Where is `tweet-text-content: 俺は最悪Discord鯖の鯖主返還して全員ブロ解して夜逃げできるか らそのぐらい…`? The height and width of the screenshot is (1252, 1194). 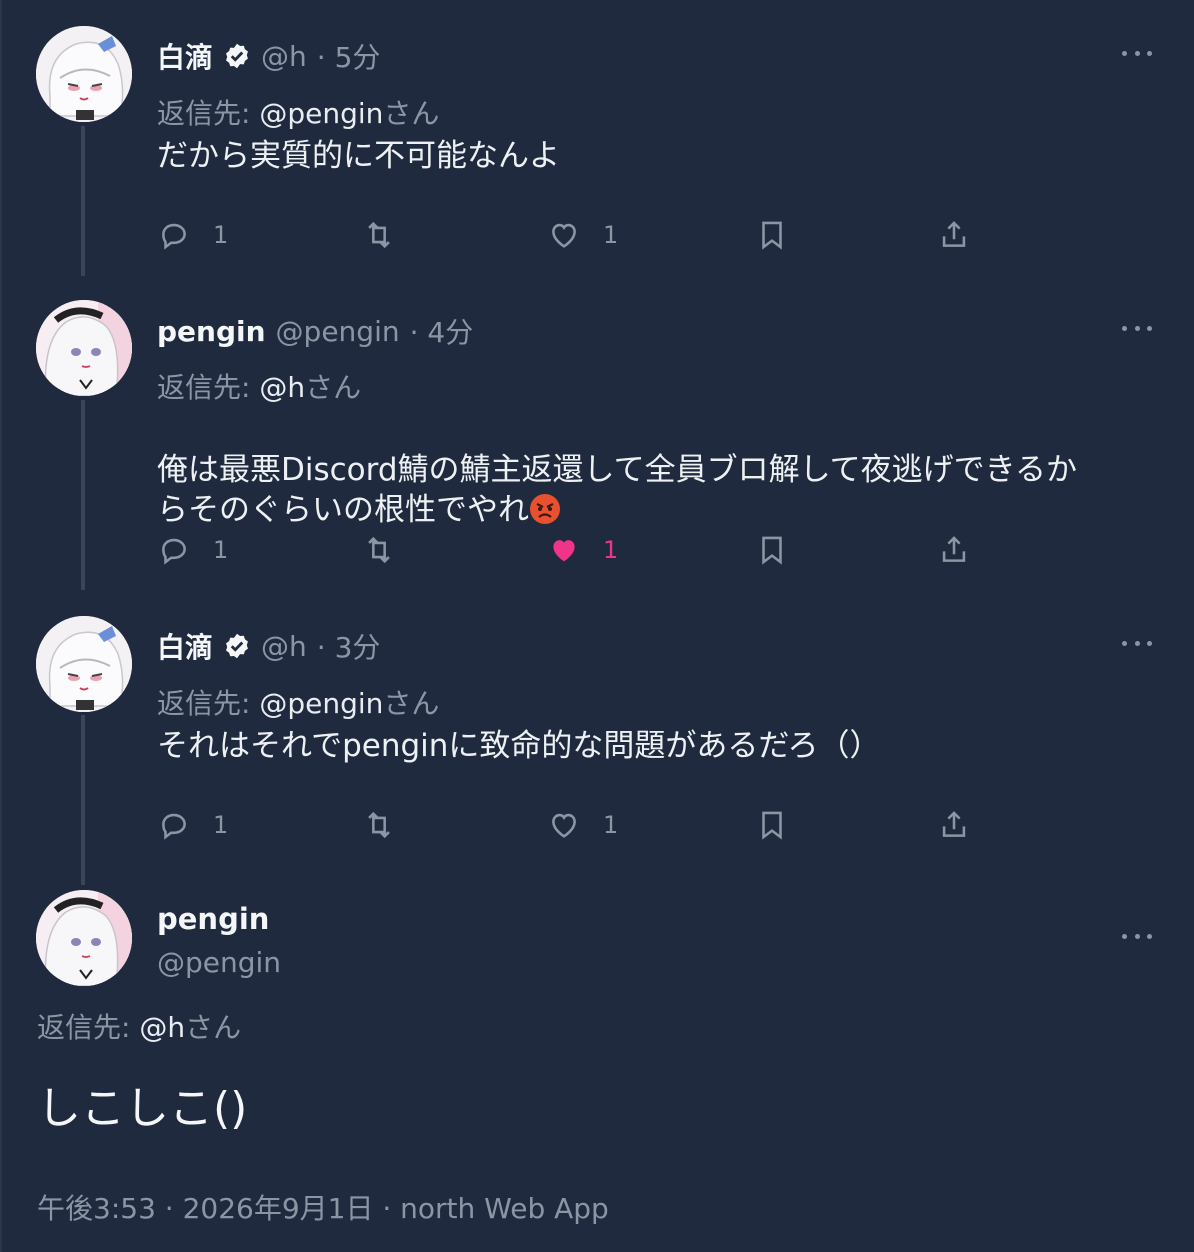 tweet-text-content: 俺は最悪Discord鯖の鯖主返還して全員ブロ解して夜逃げできるか らそのぐらい… is located at coordinates (617, 490).